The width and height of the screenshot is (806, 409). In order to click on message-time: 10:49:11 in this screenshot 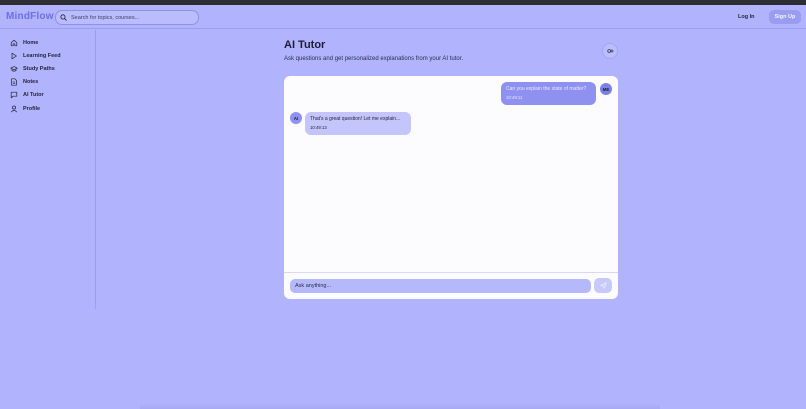, I will do `click(514, 97)`.